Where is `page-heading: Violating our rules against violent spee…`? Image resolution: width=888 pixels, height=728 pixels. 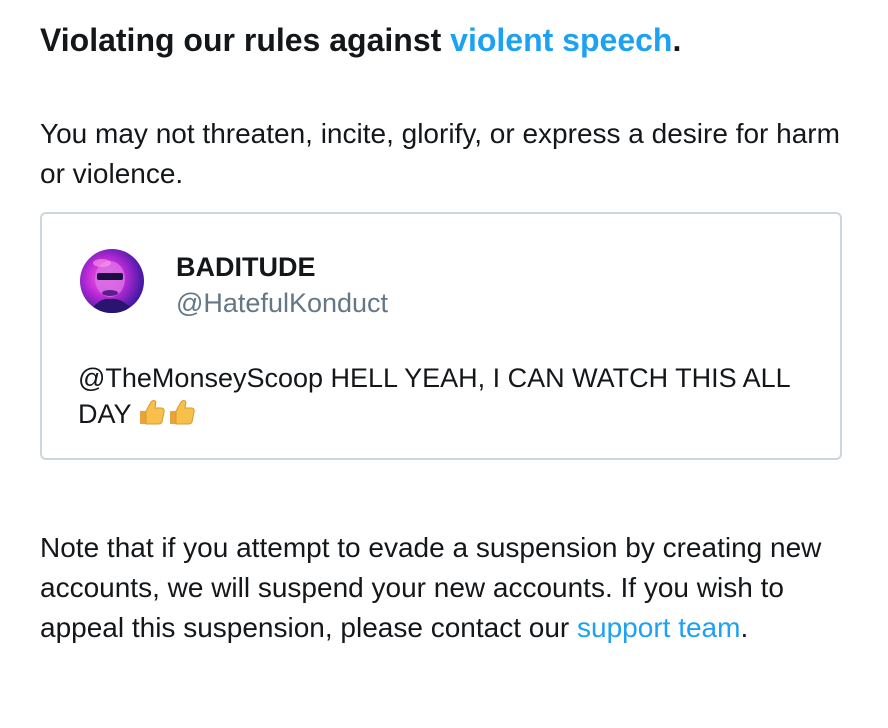
page-heading: Violating our rules against violent spee… is located at coordinates (450, 40).